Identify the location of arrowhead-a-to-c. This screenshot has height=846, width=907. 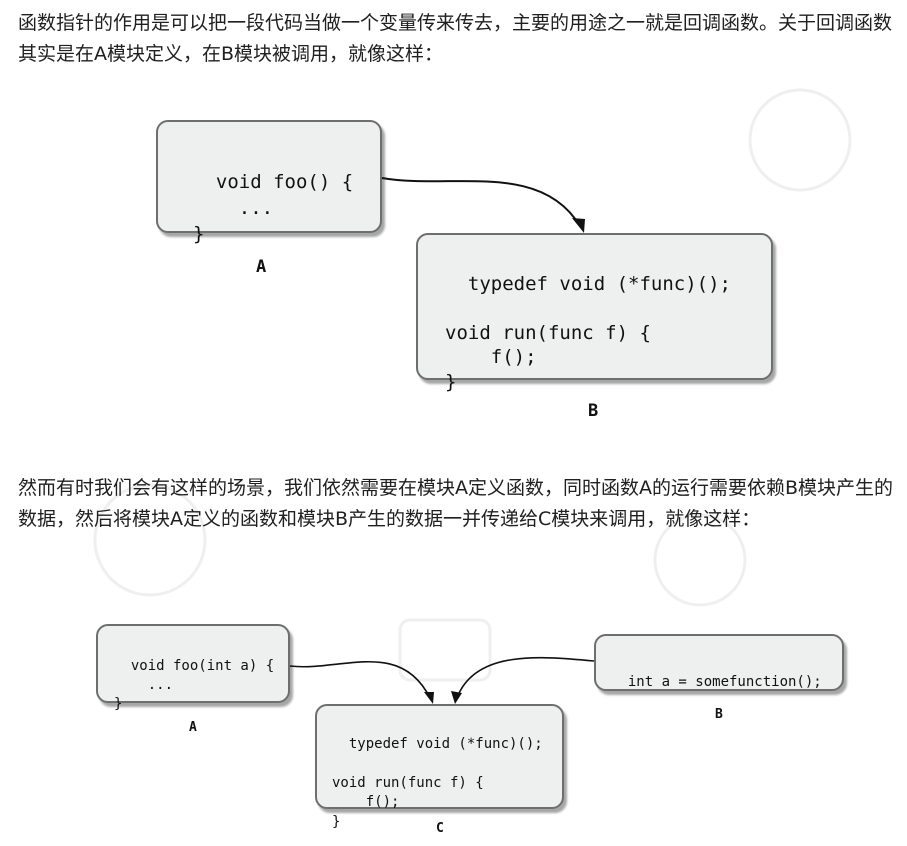
(429, 698).